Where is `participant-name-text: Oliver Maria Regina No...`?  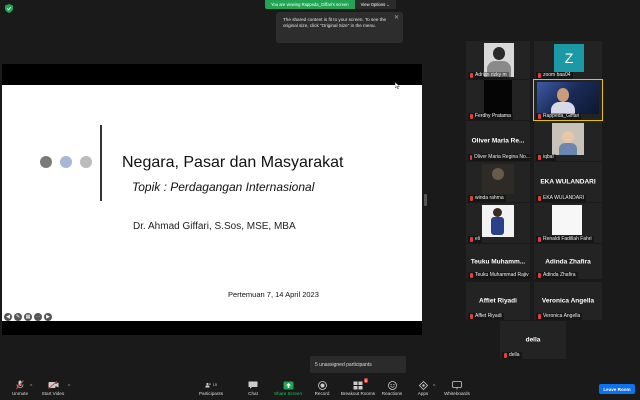 participant-name-text: Oliver Maria Regina No... is located at coordinates (501, 157).